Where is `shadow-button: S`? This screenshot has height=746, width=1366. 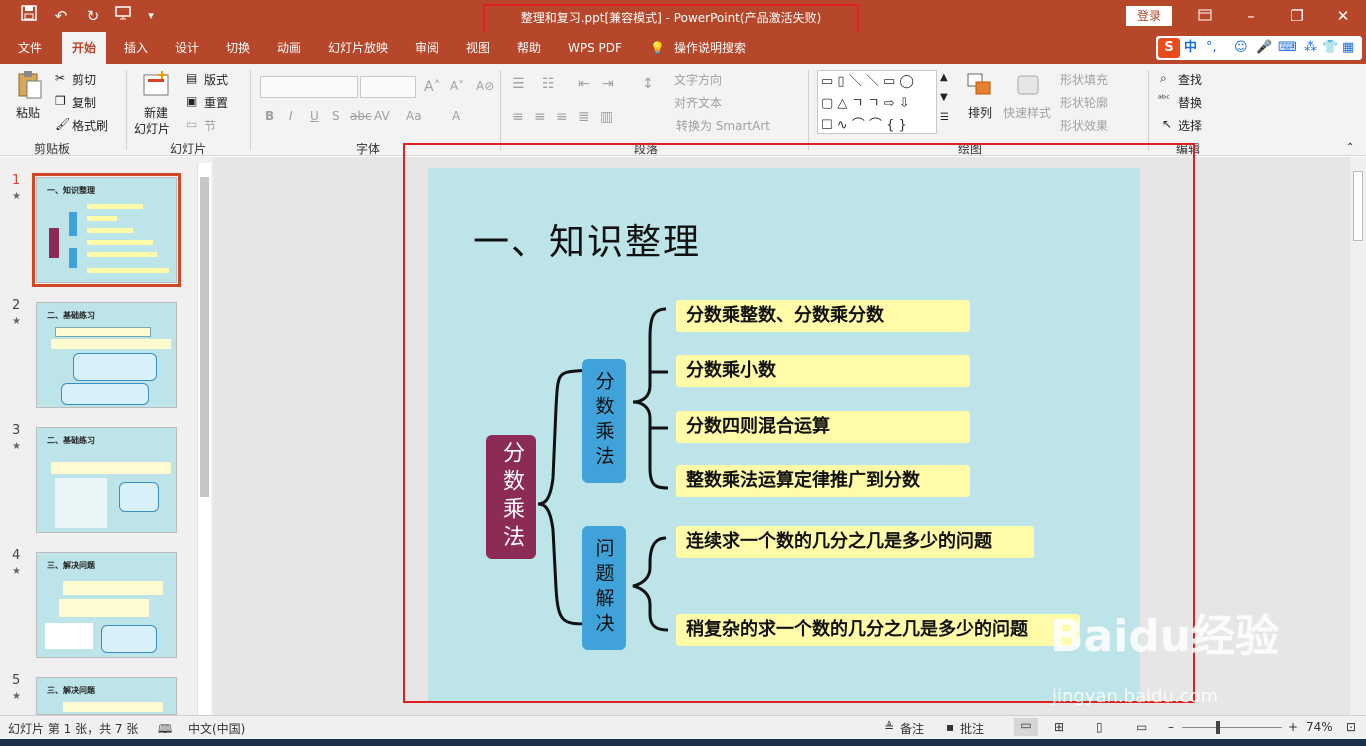 shadow-button: S is located at coordinates (336, 116).